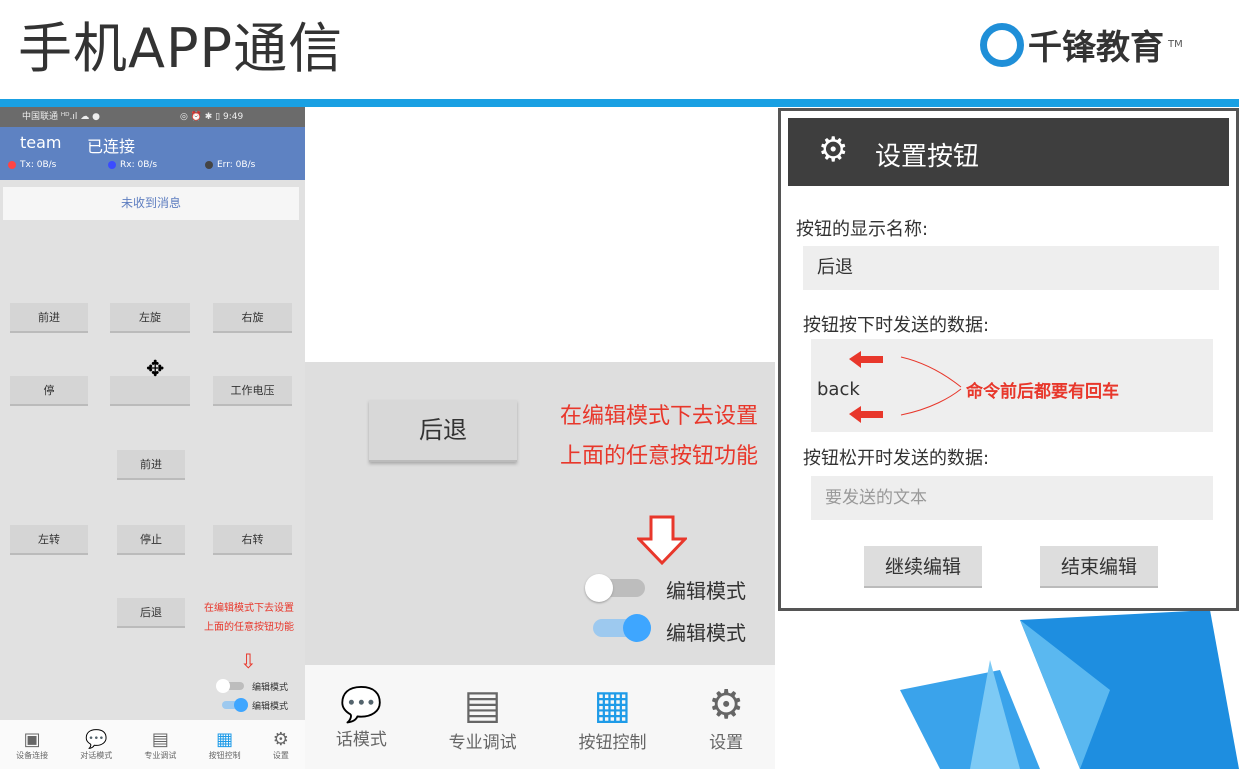 The height and width of the screenshot is (769, 1239). Describe the element at coordinates (1008, 152) in the screenshot. I see `dialog-header: ⚙ 设置按钮` at that location.